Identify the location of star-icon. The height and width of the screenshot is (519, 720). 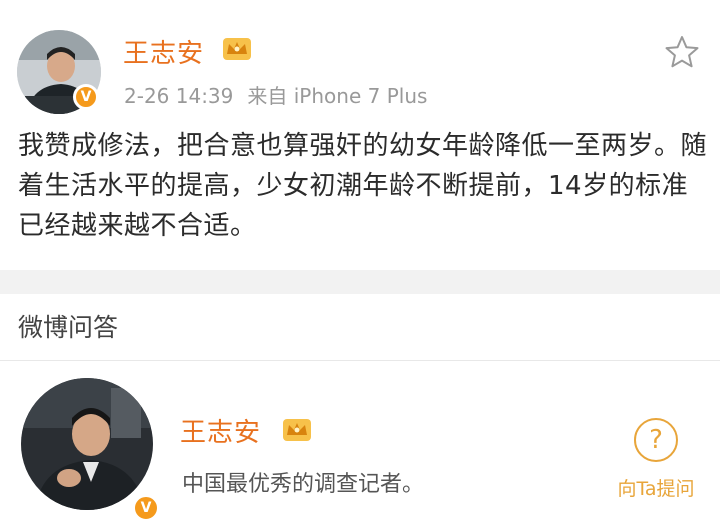
(682, 52).